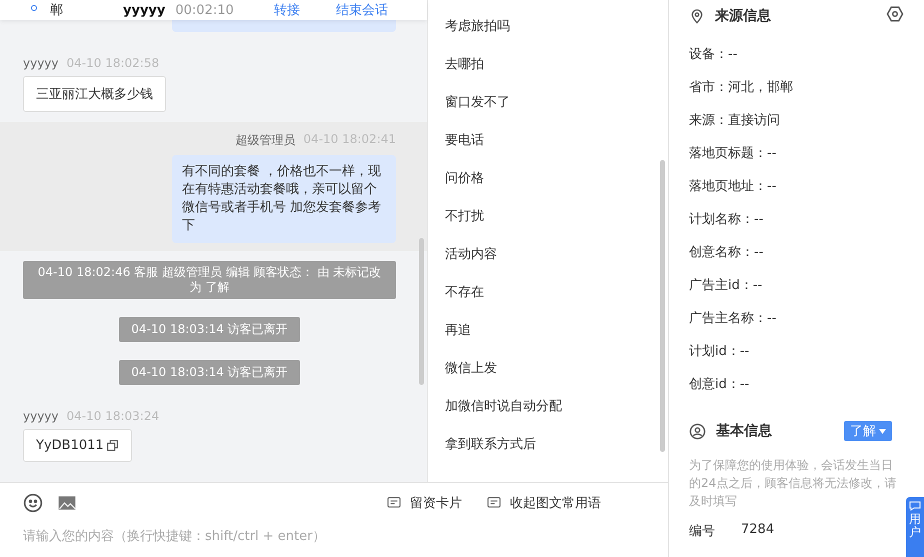 This screenshot has height=557, width=924. What do you see at coordinates (726, 253) in the screenshot?
I see `info-item: 创意名称：--` at bounding box center [726, 253].